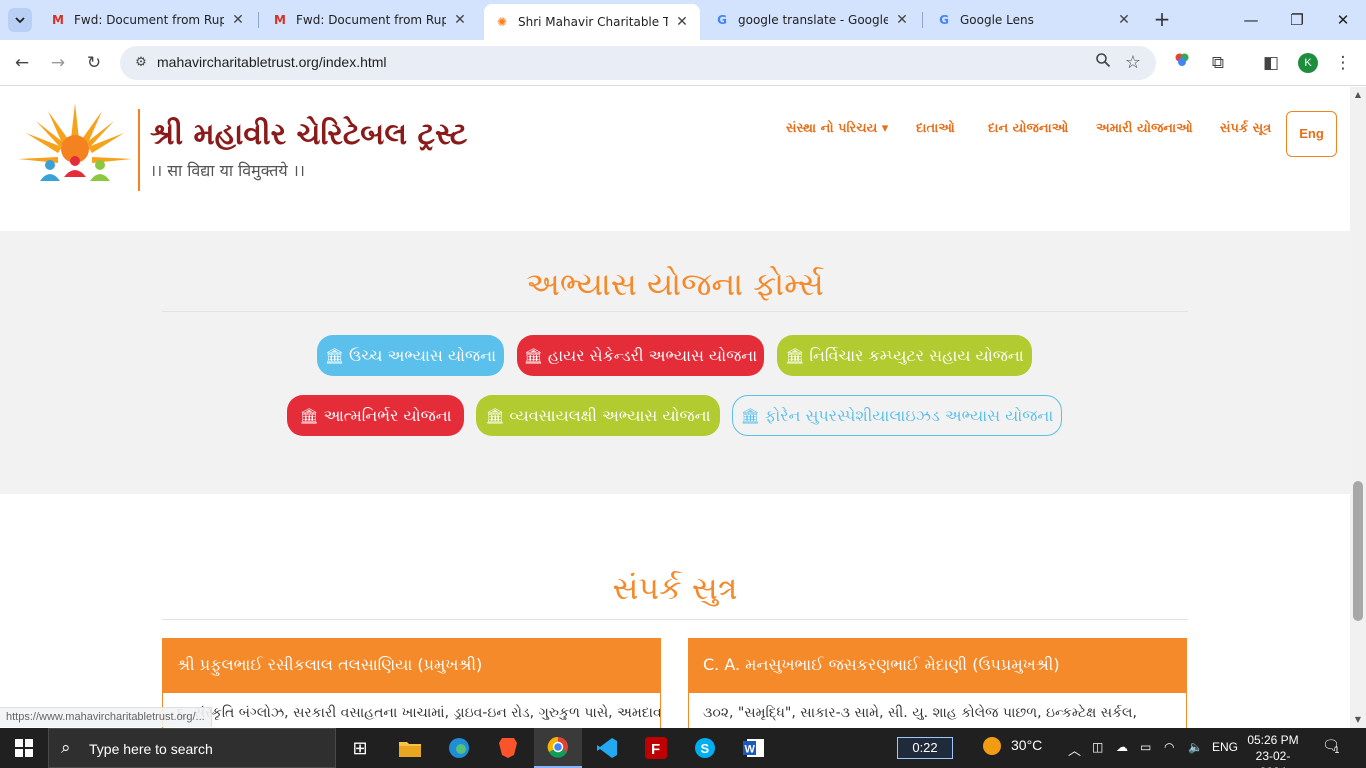 This screenshot has width=1366, height=768. I want to click on chrome-menu-button: ⋮, so click(1343, 63).